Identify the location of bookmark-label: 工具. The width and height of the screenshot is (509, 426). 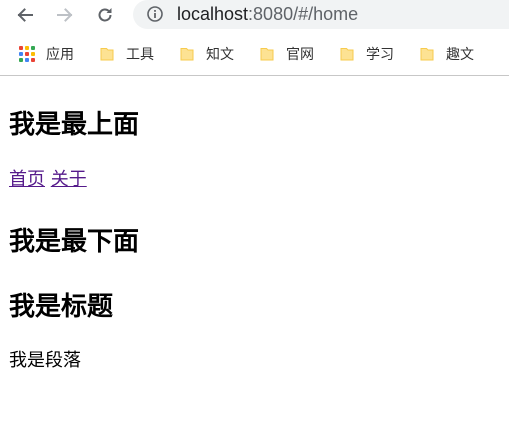
(140, 55).